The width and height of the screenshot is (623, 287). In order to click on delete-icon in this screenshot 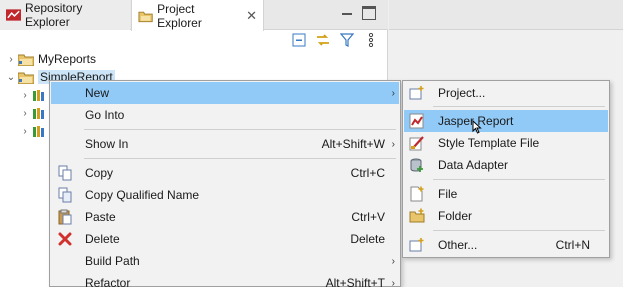, I will do `click(65, 239)`.